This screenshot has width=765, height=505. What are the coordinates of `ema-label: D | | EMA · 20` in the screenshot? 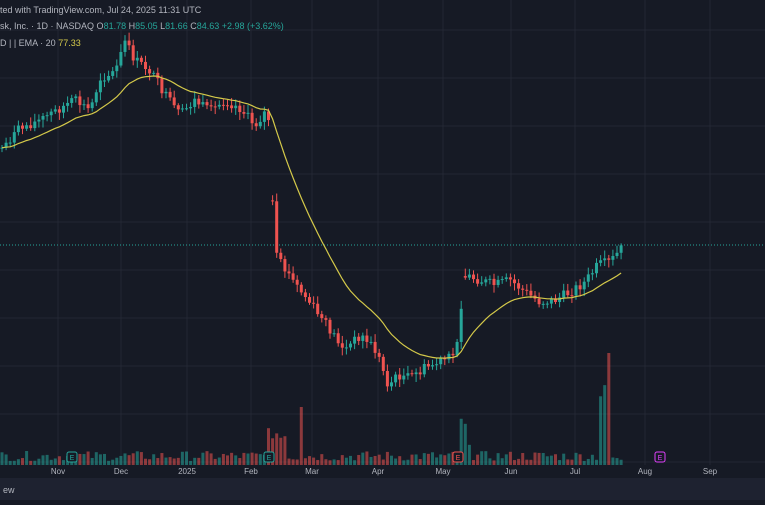 It's located at (28, 43).